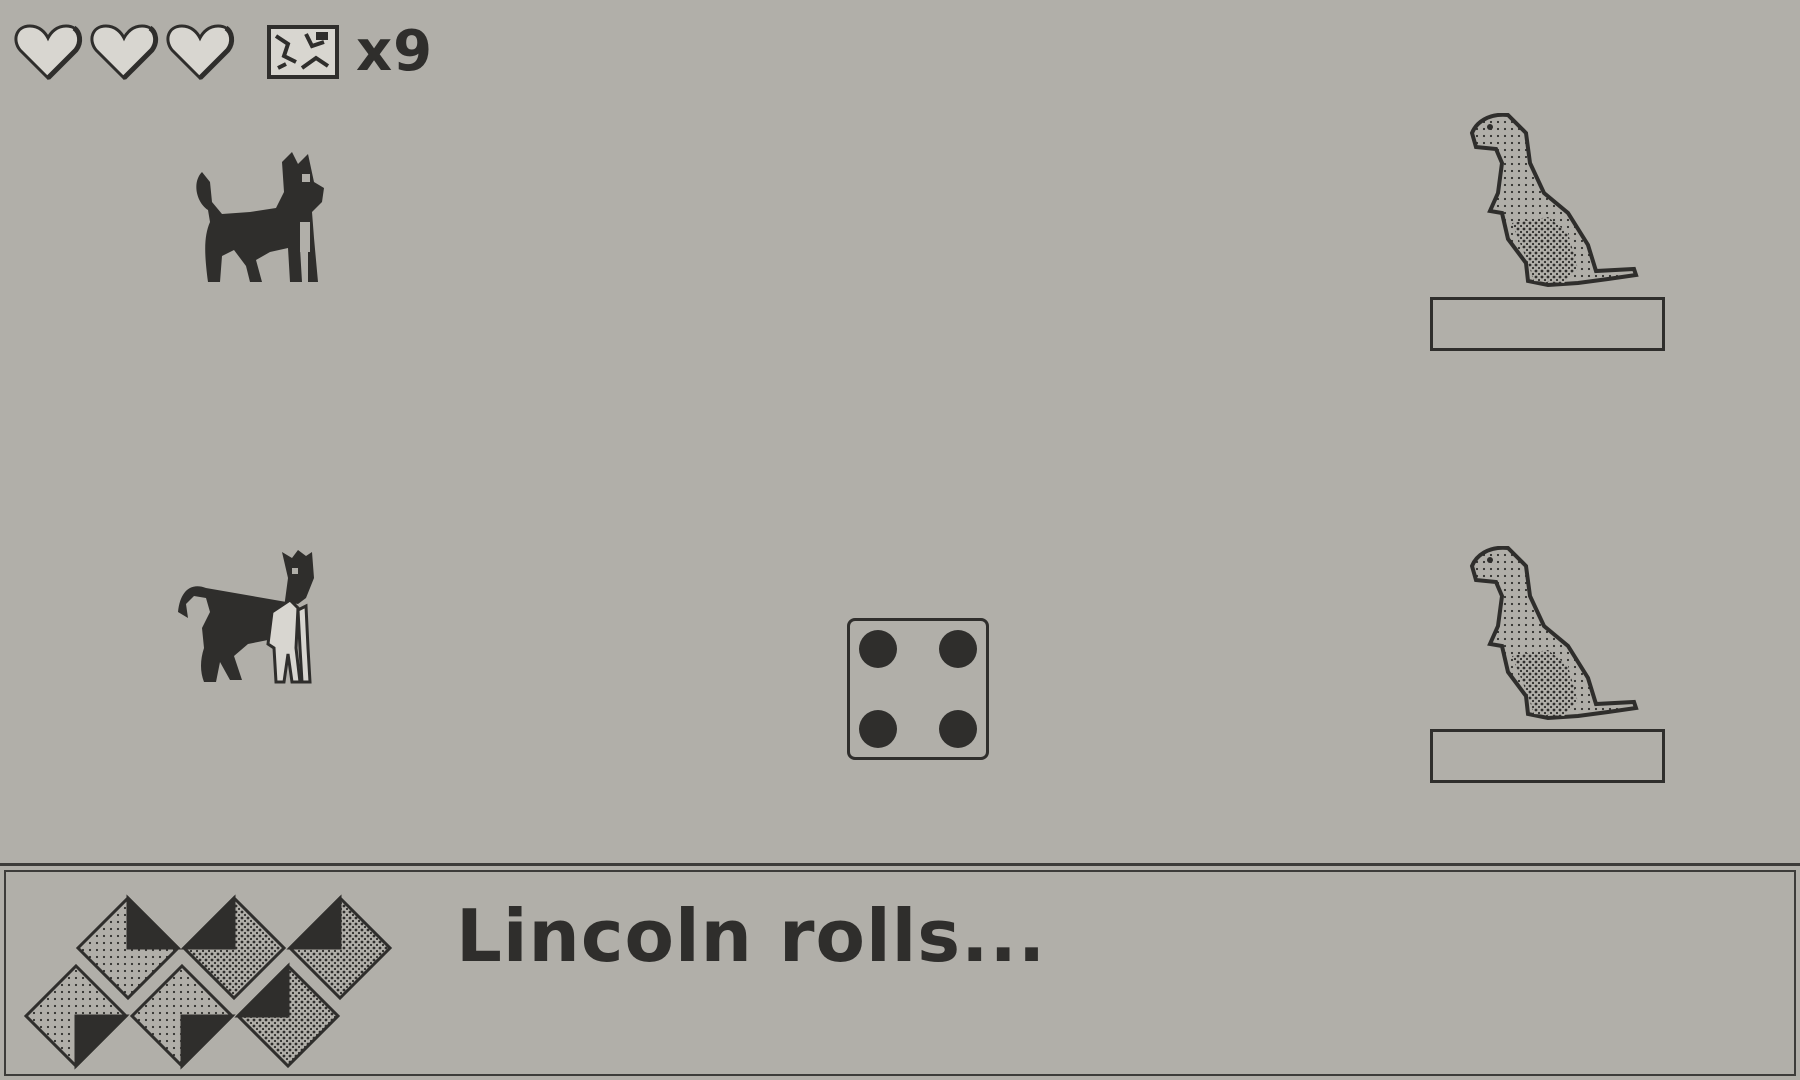  Describe the element at coordinates (303, 52) in the screenshot. I see `map-icon` at that location.